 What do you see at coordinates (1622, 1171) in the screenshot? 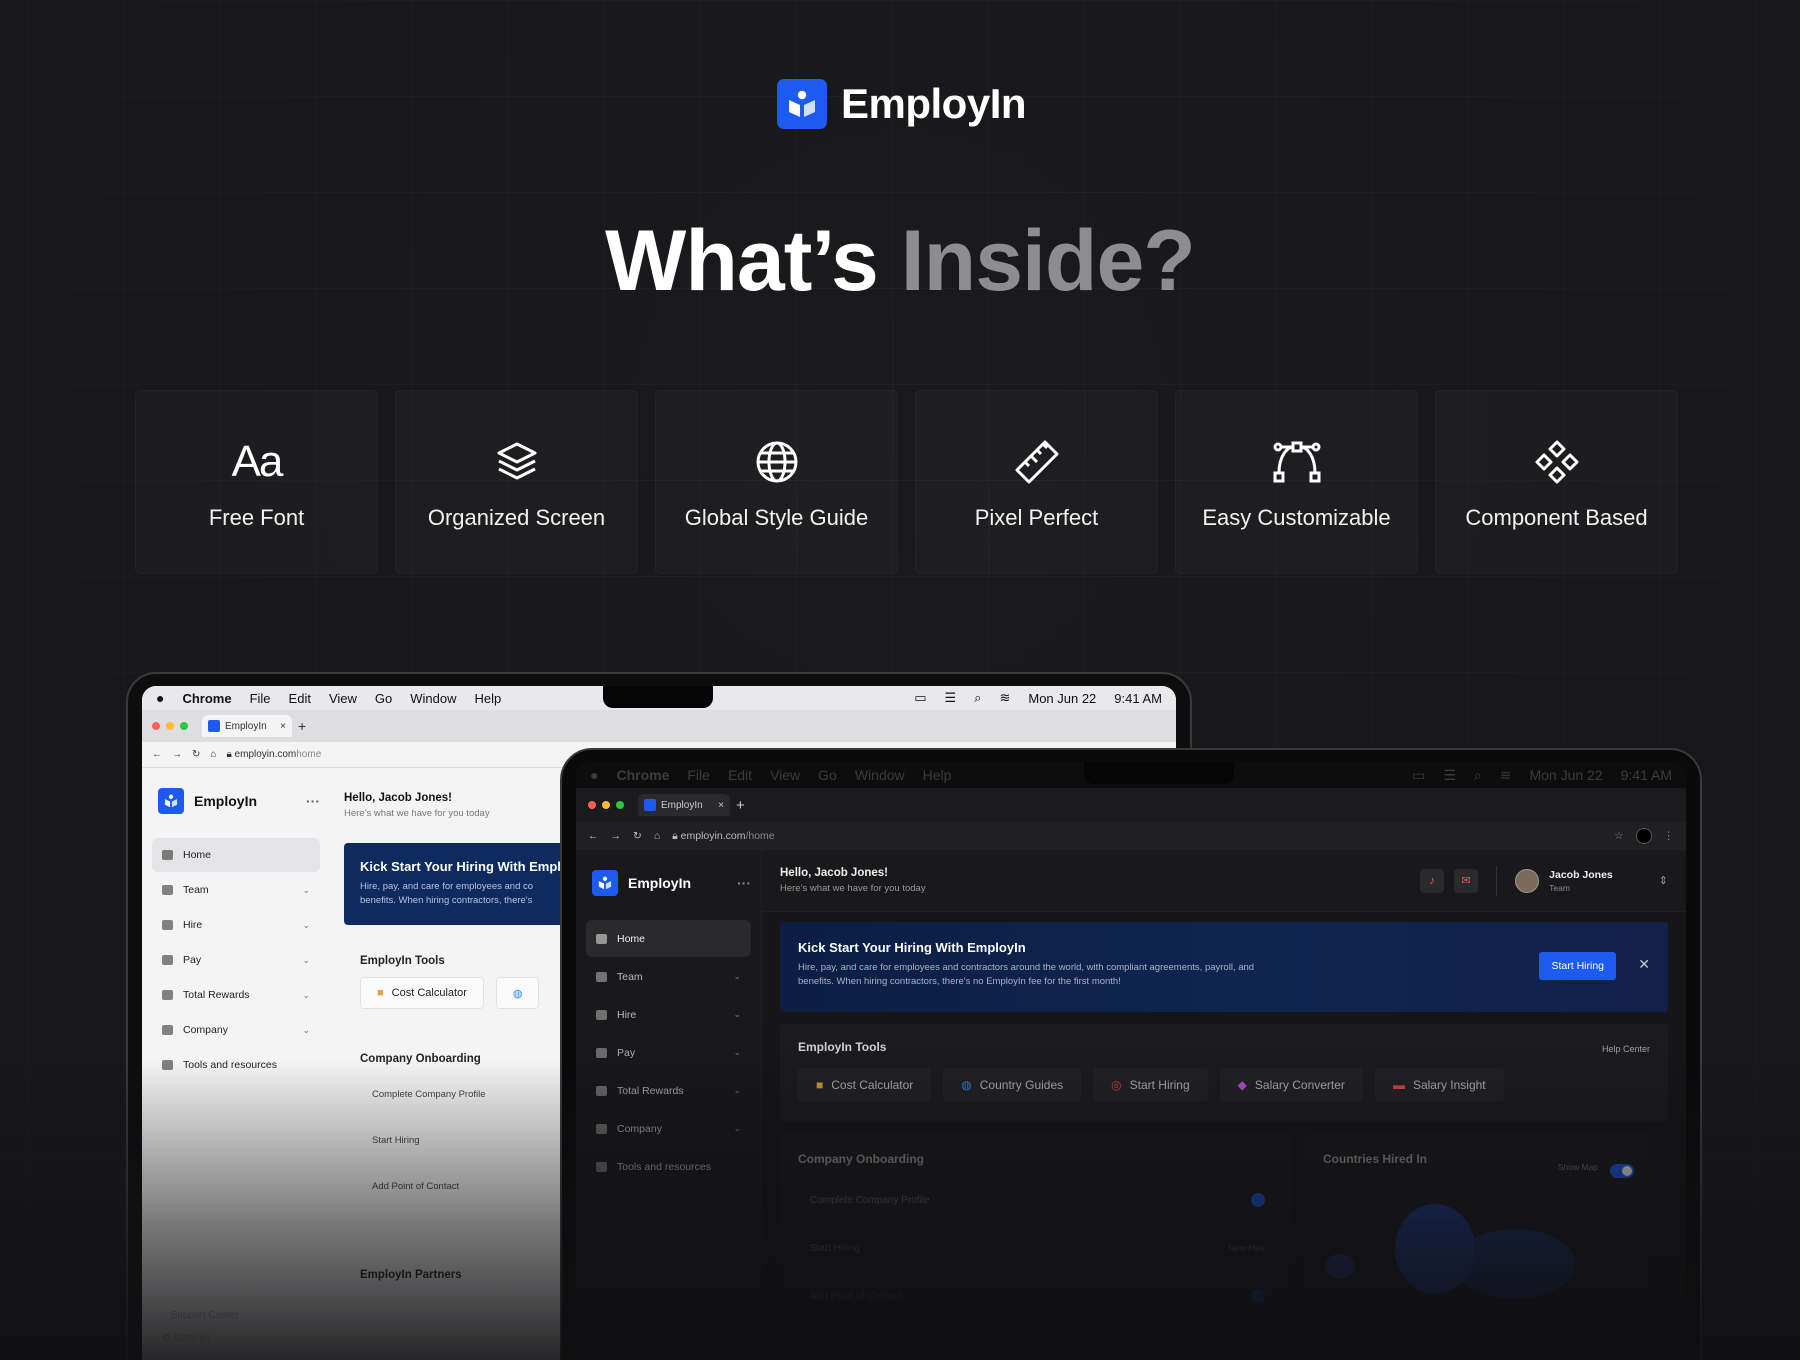
I see `show-map-toggle` at bounding box center [1622, 1171].